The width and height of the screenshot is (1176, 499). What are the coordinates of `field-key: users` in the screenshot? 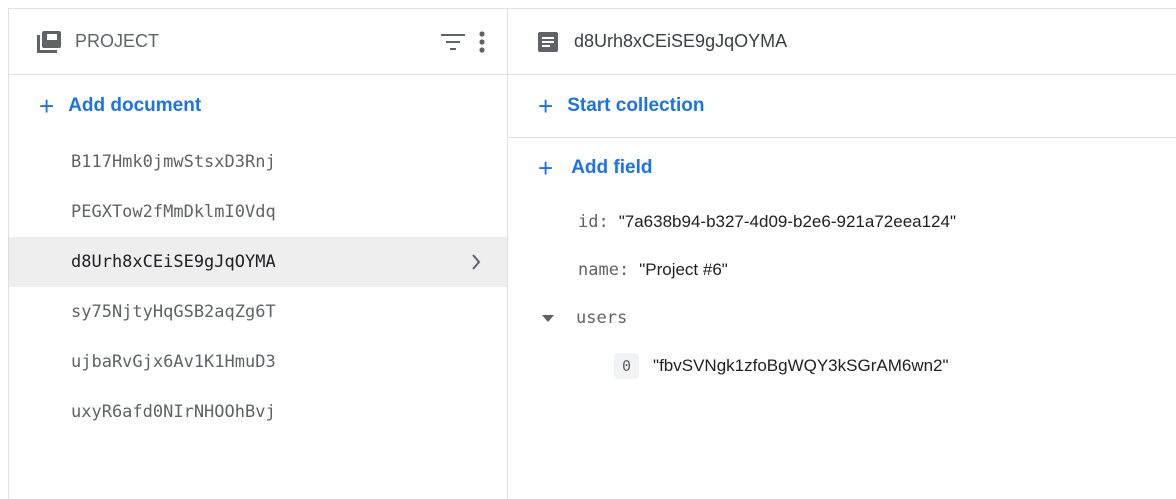 It's located at (602, 318).